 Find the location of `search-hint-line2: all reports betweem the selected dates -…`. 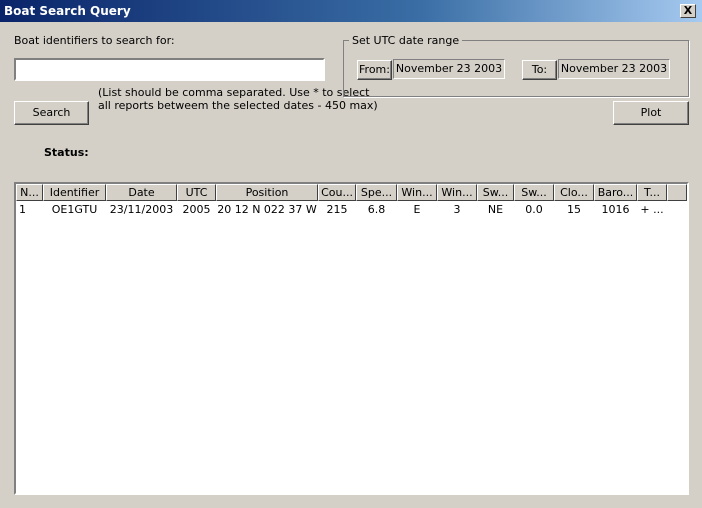

search-hint-line2: all reports betweem the selected dates -… is located at coordinates (238, 105).